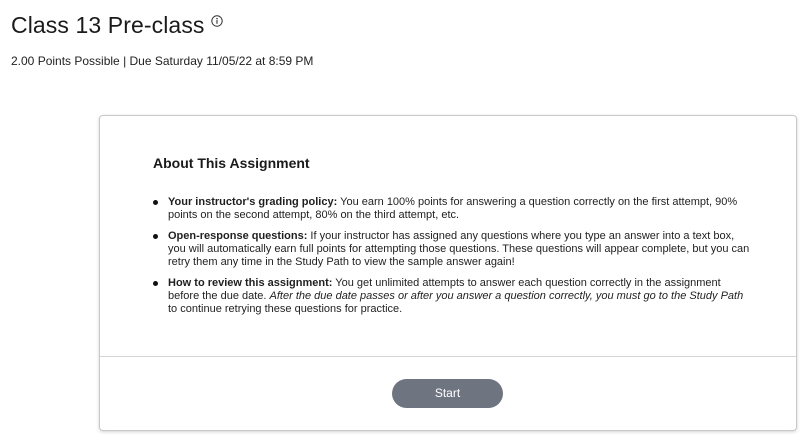 Image resolution: width=810 pixels, height=447 pixels. Describe the element at coordinates (447, 393) in the screenshot. I see `start-button: Start` at that location.